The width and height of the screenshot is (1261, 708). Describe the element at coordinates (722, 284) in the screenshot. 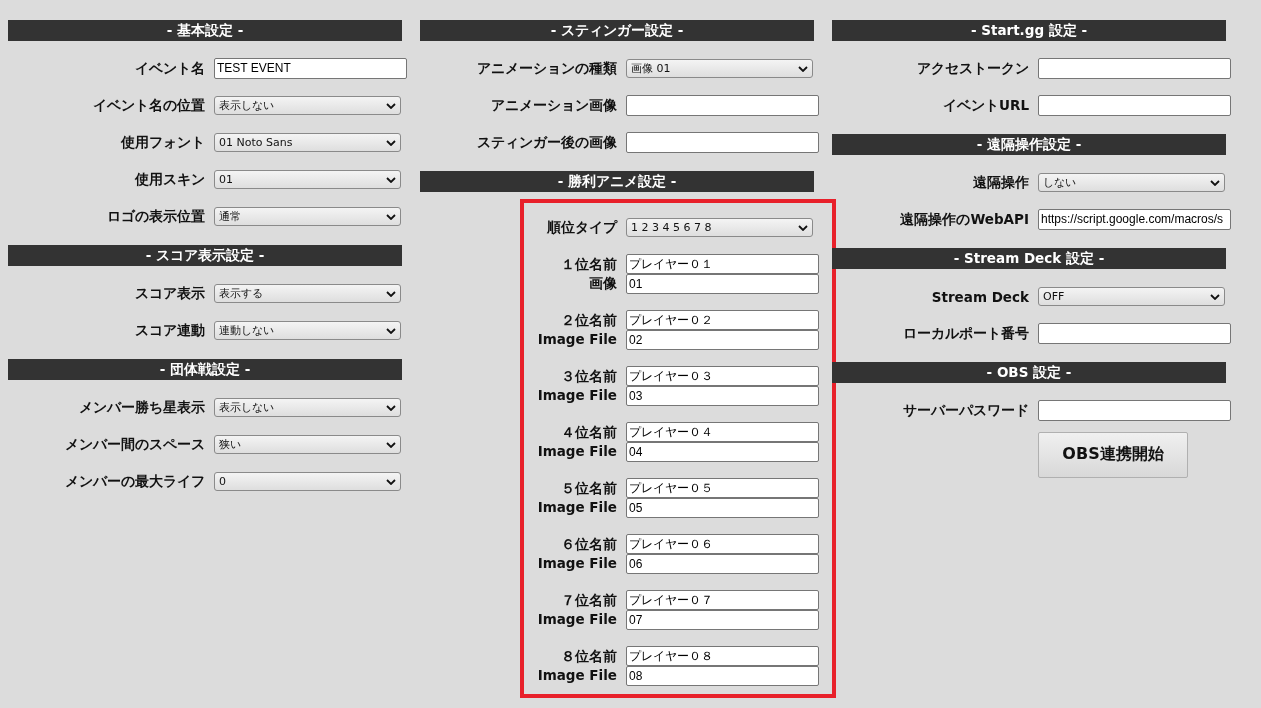

I see `text-field: 01` at that location.